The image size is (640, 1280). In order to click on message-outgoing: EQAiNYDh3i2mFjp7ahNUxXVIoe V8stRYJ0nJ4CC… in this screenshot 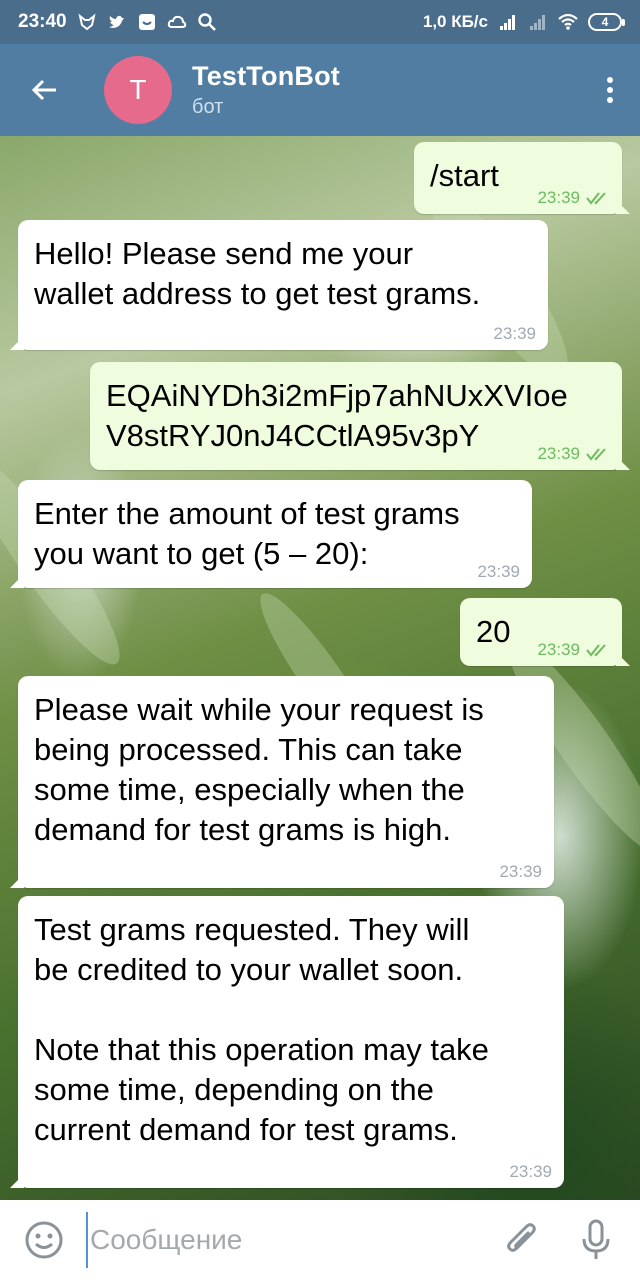, I will do `click(360, 416)`.